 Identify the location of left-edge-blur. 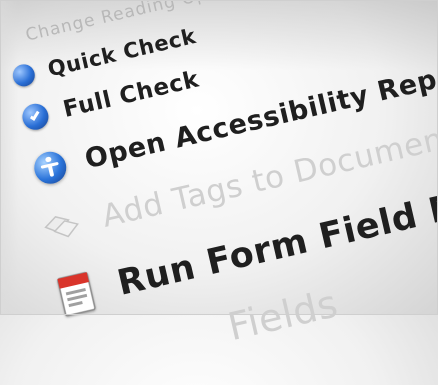
(9, 157).